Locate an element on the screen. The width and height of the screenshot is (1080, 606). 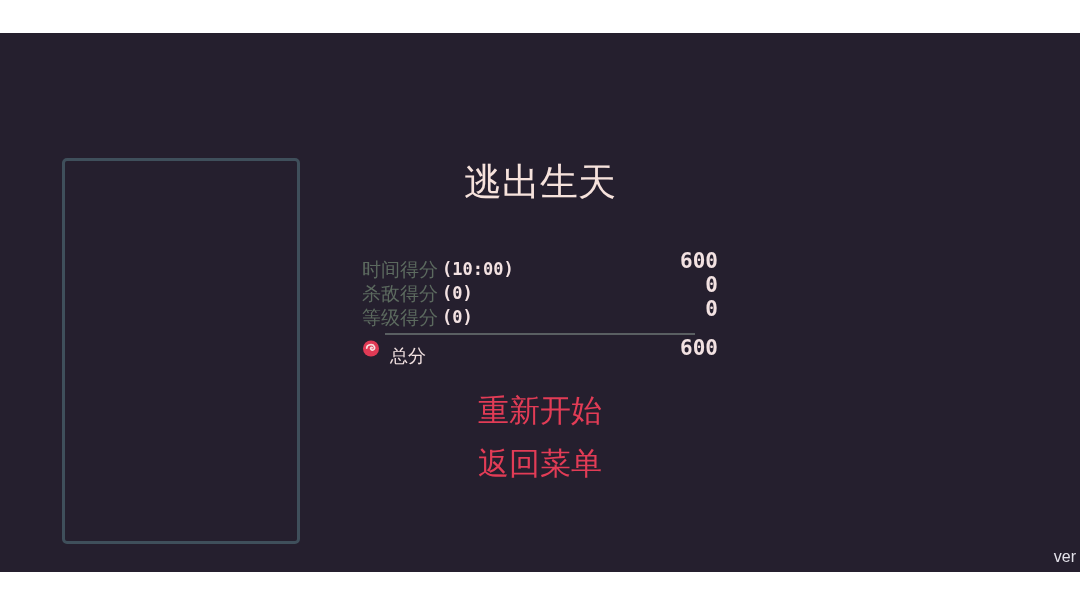
score-label: 时间得分 is located at coordinates (400, 269).